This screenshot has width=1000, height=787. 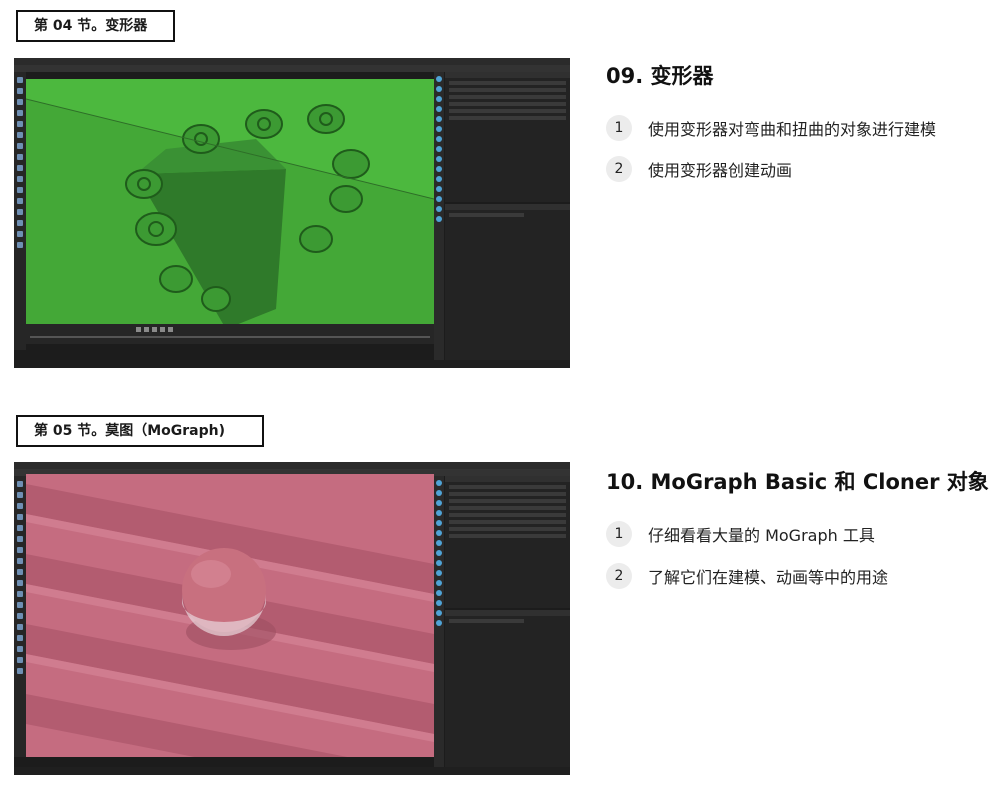 I want to click on item-text: 仔细看看大量的 MoGraph 工具, so click(x=761, y=535).